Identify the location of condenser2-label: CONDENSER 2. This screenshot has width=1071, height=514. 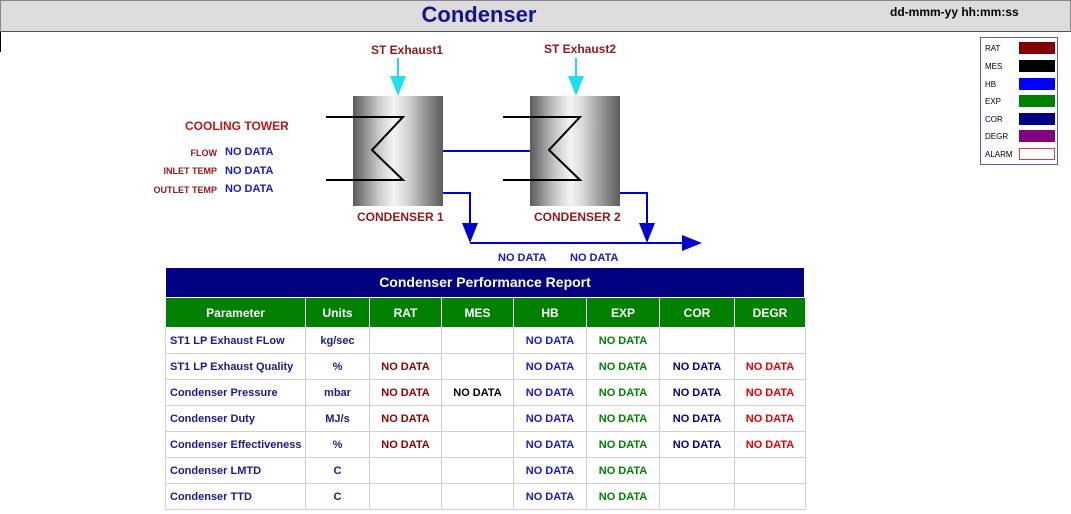
(577, 217).